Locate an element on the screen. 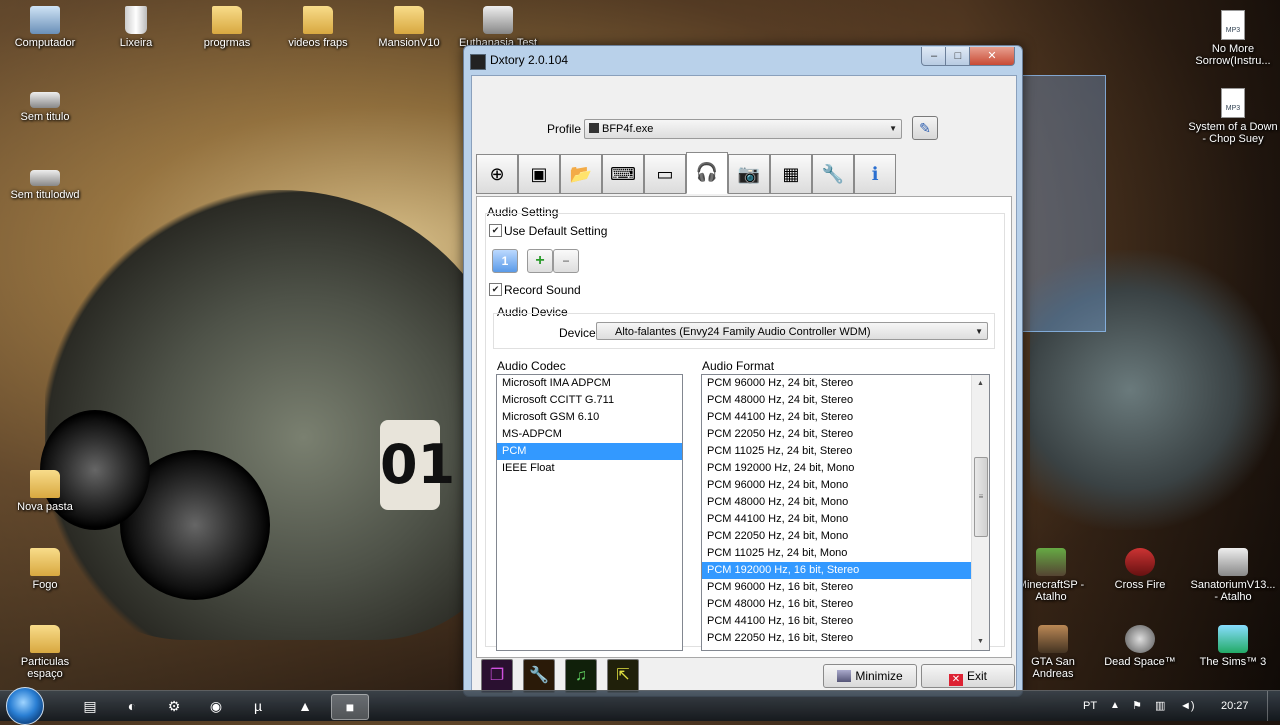  format-item: PCM 22050 Hz, 16 bit, Stereo is located at coordinates (836, 638).